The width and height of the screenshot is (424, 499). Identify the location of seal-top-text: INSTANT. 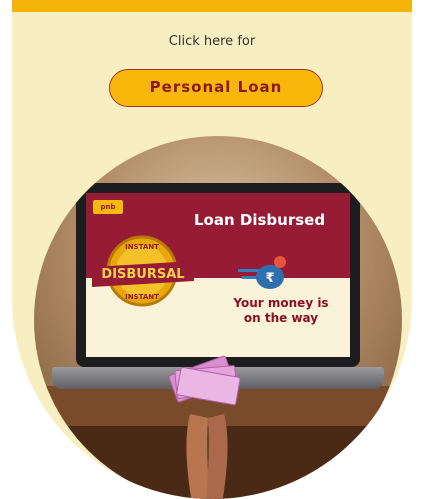
(142, 247).